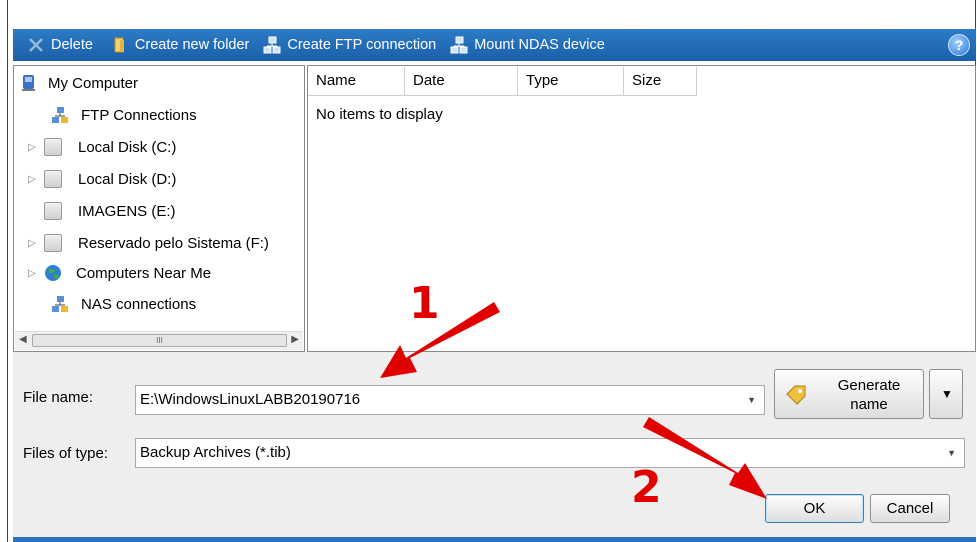 Image resolution: width=977 pixels, height=542 pixels. Describe the element at coordinates (139, 115) in the screenshot. I see `tree-item-label: FTP Connections` at that location.